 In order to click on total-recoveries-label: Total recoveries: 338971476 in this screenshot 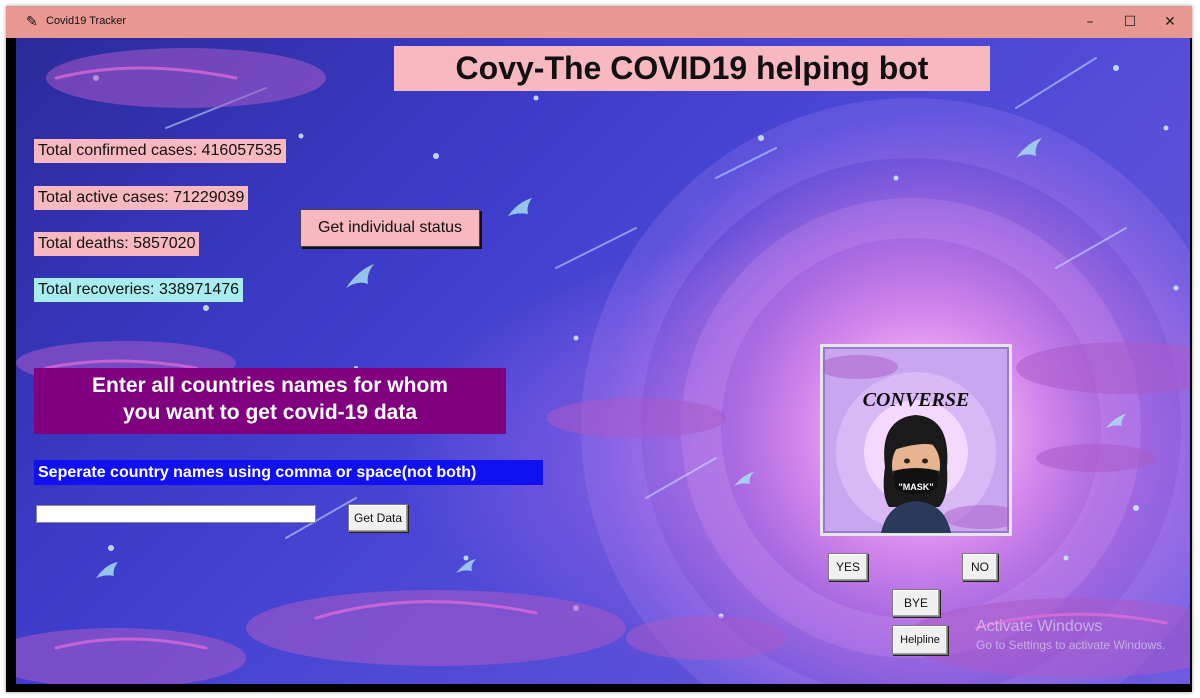, I will do `click(139, 290)`.